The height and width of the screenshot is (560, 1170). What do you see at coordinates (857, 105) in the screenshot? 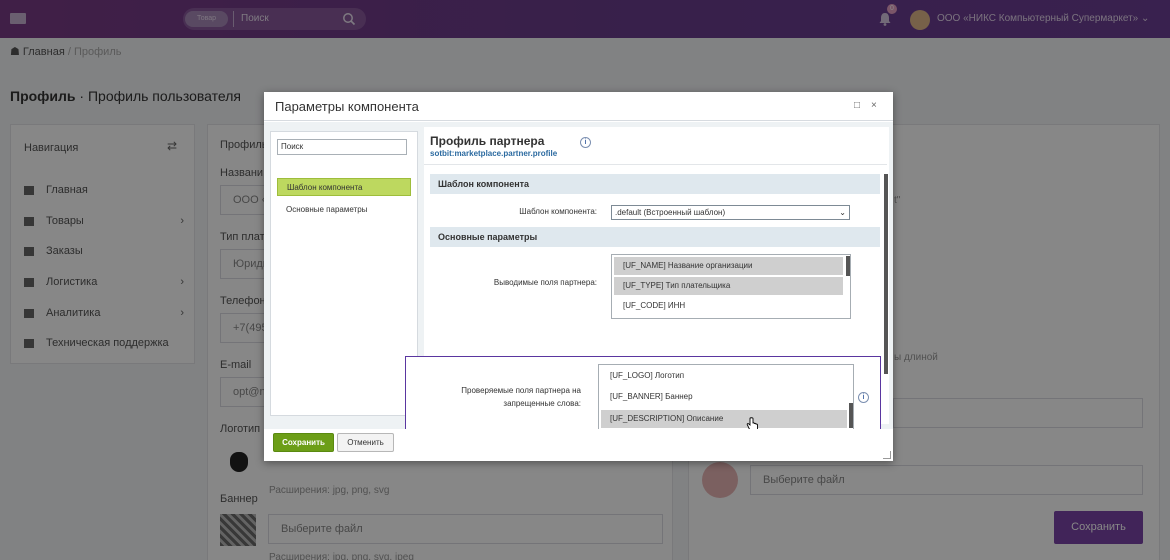
I see `maximize-icon: □` at bounding box center [857, 105].